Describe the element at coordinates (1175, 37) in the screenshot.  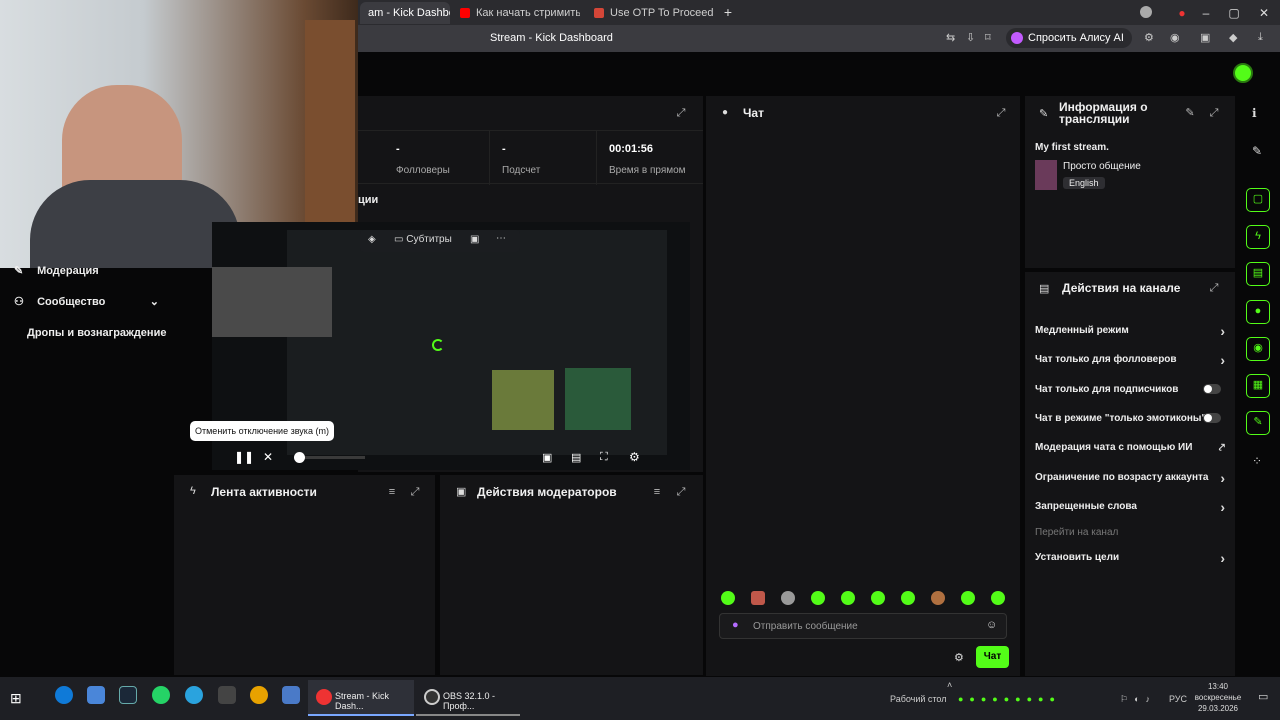
I see `screenshot-icon: ◉` at that location.